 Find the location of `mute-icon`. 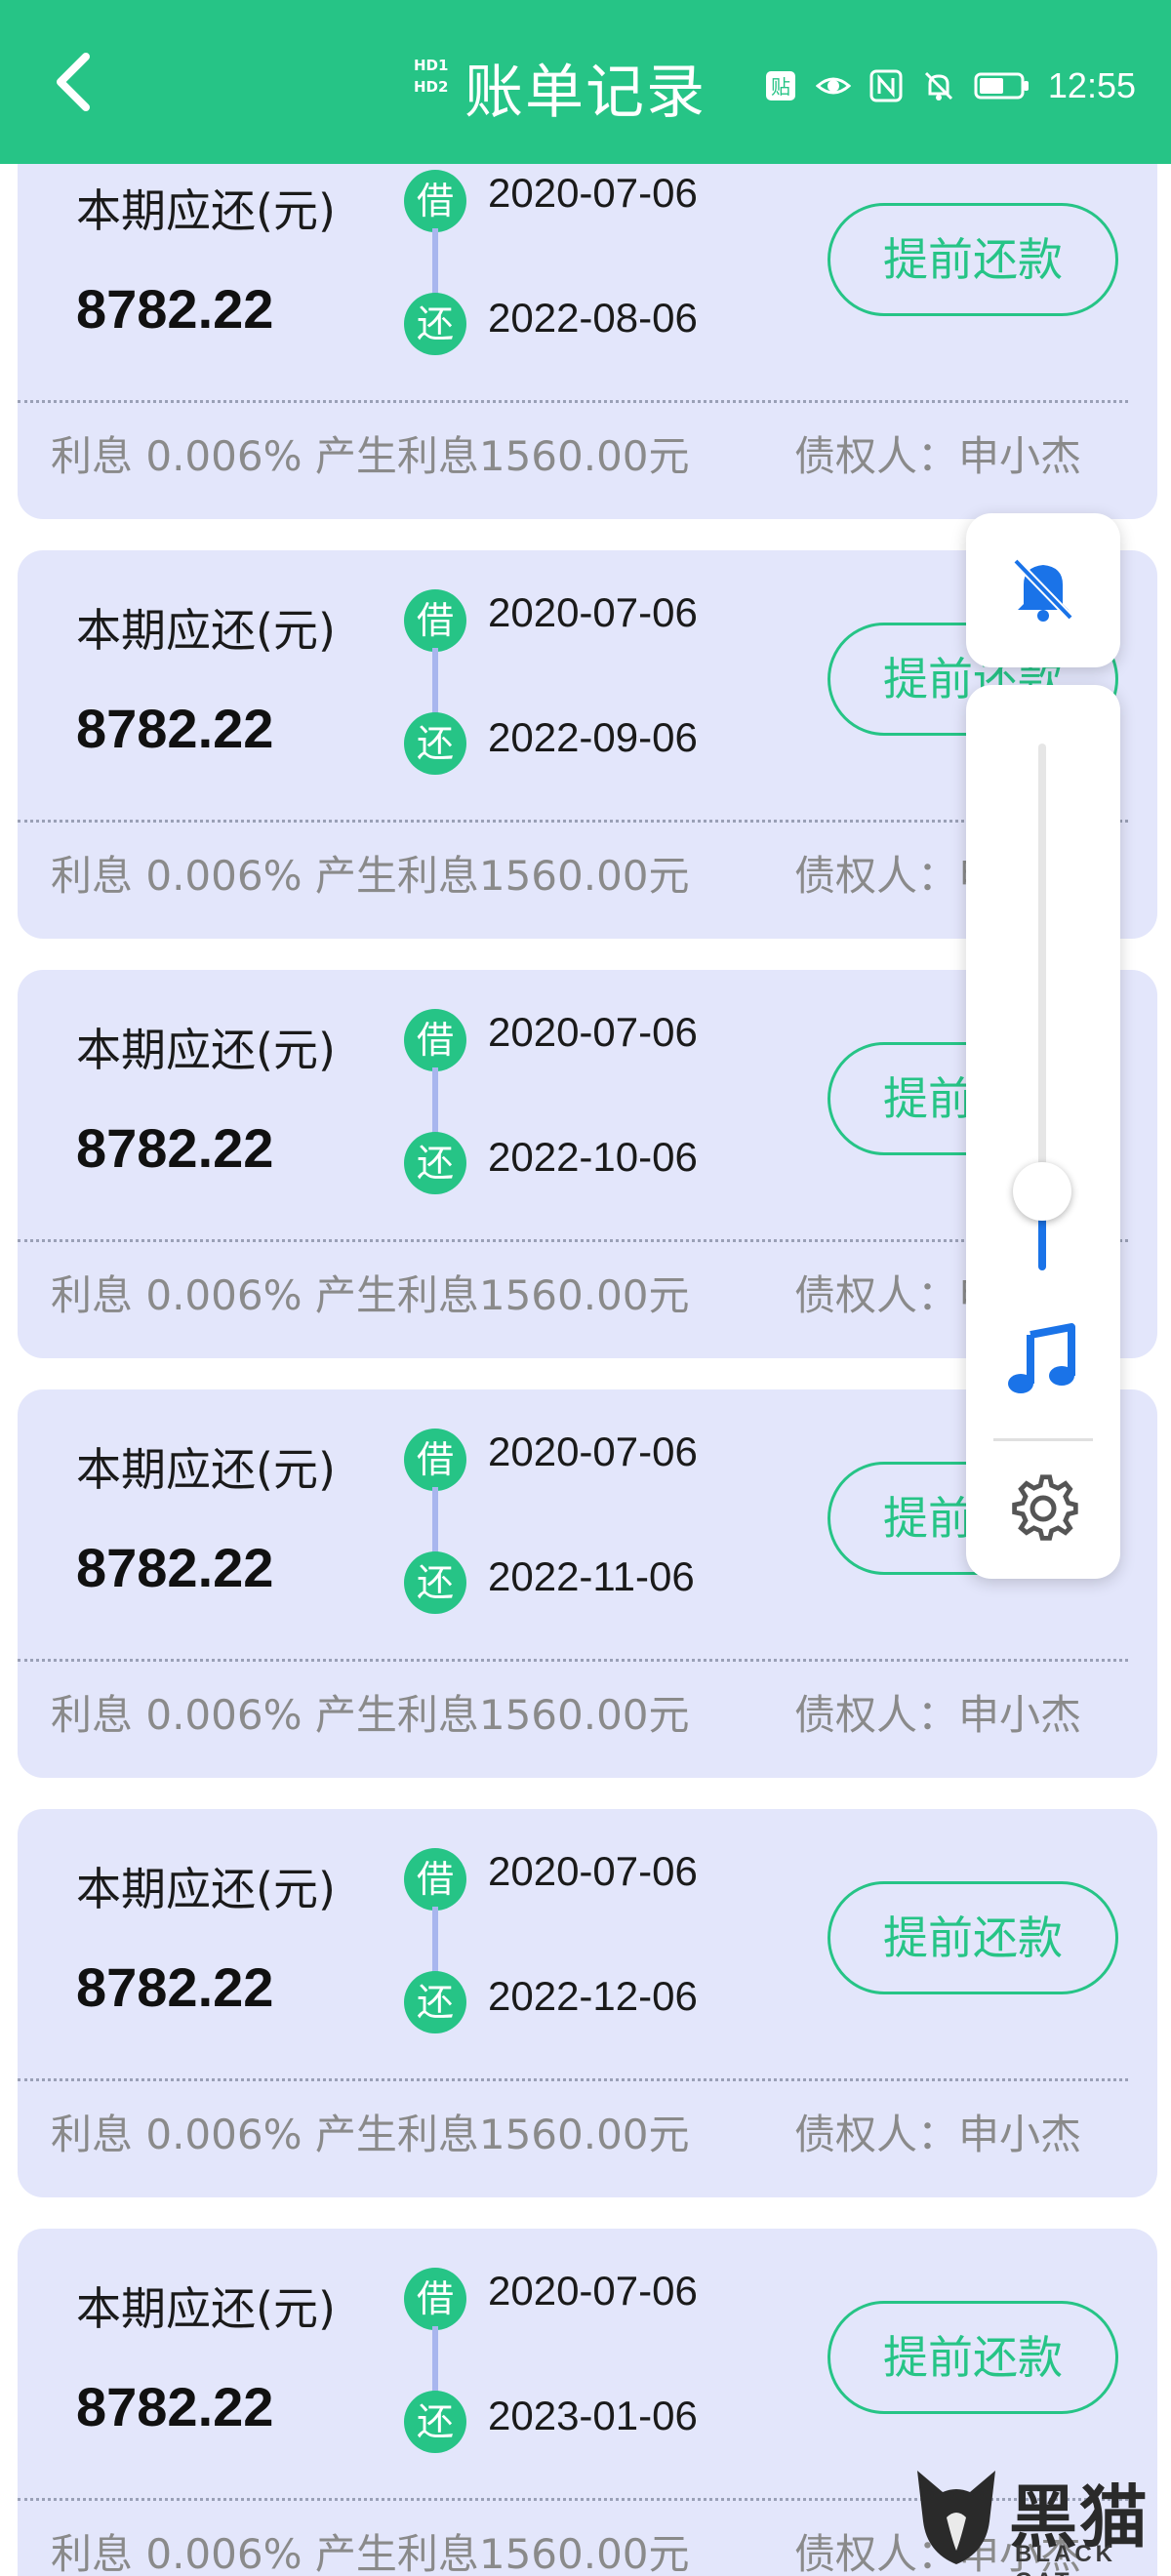

mute-icon is located at coordinates (938, 85).